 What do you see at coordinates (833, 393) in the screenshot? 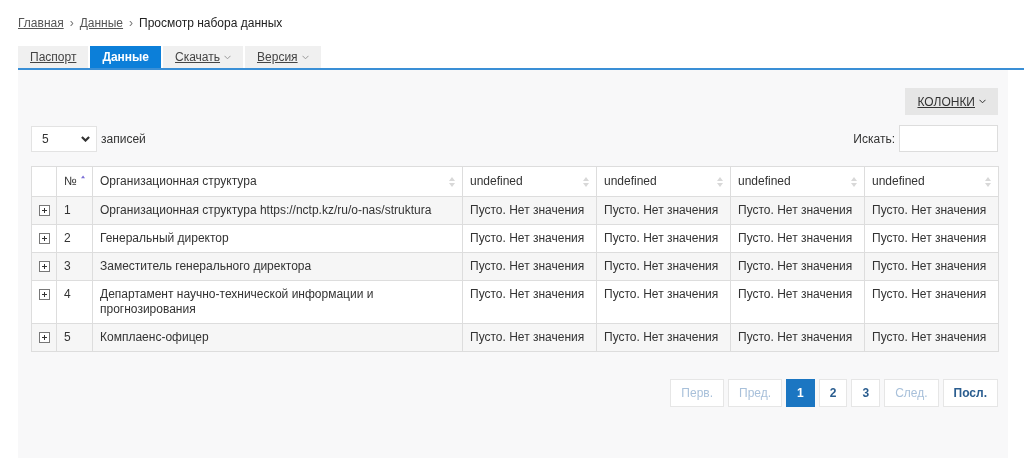
I see `page-button: 2` at bounding box center [833, 393].